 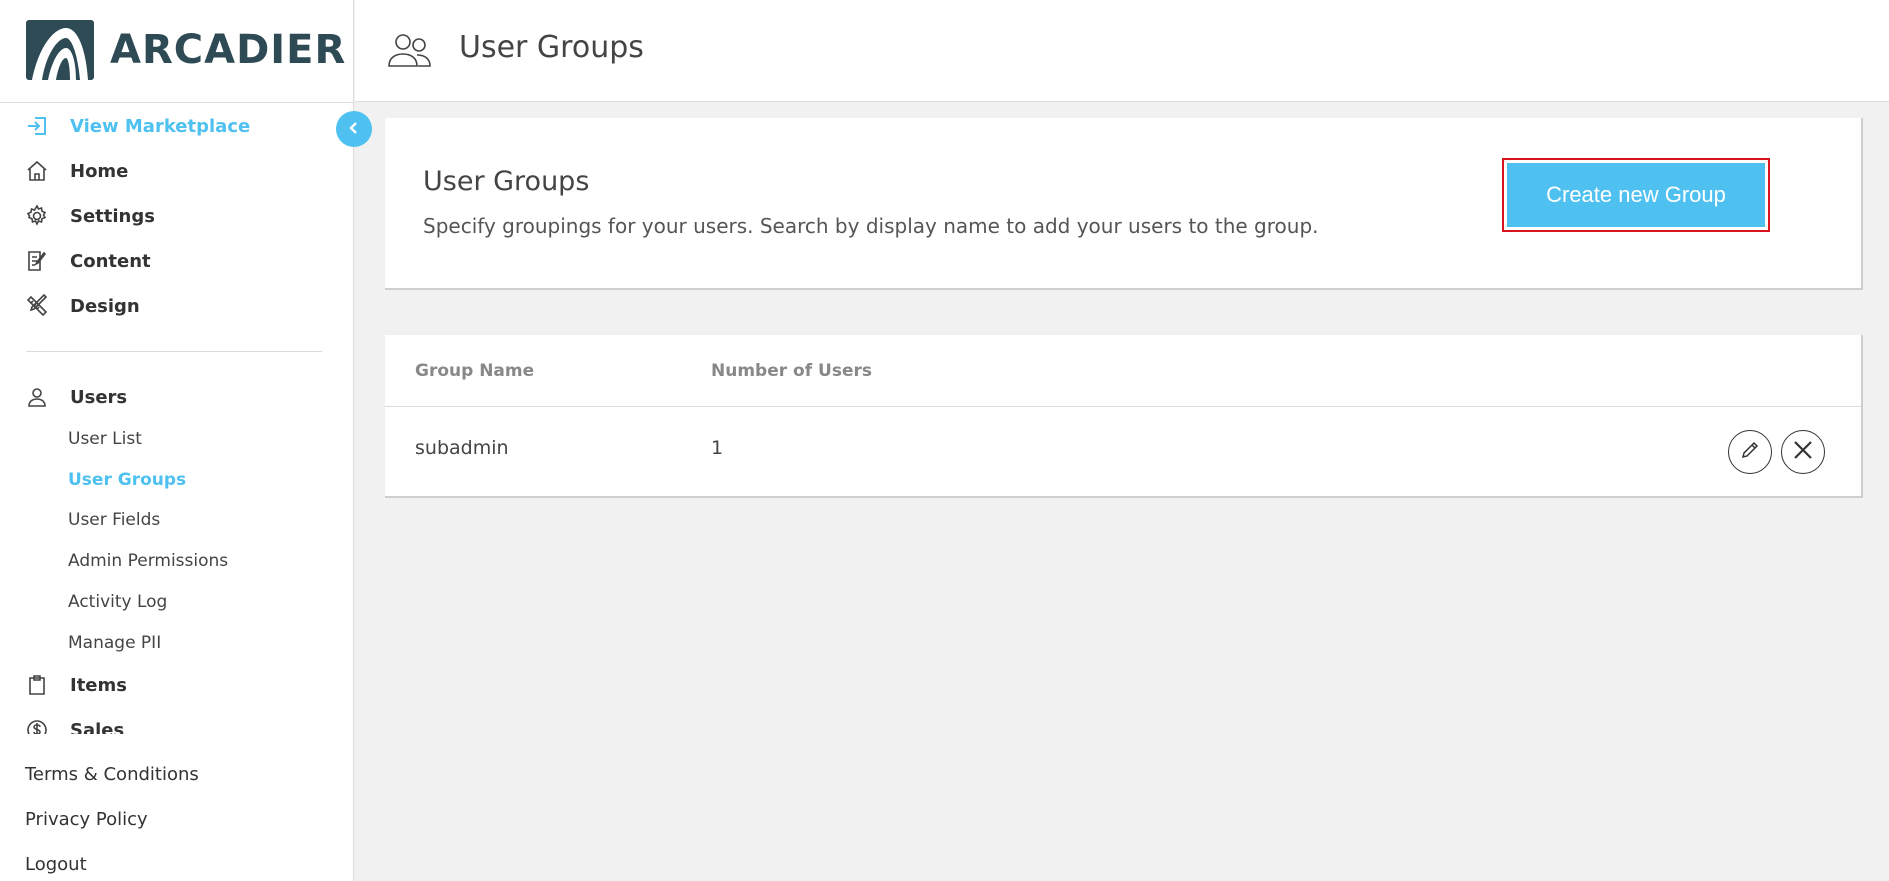 I want to click on column-header-group-name: Group Name, so click(x=474, y=371).